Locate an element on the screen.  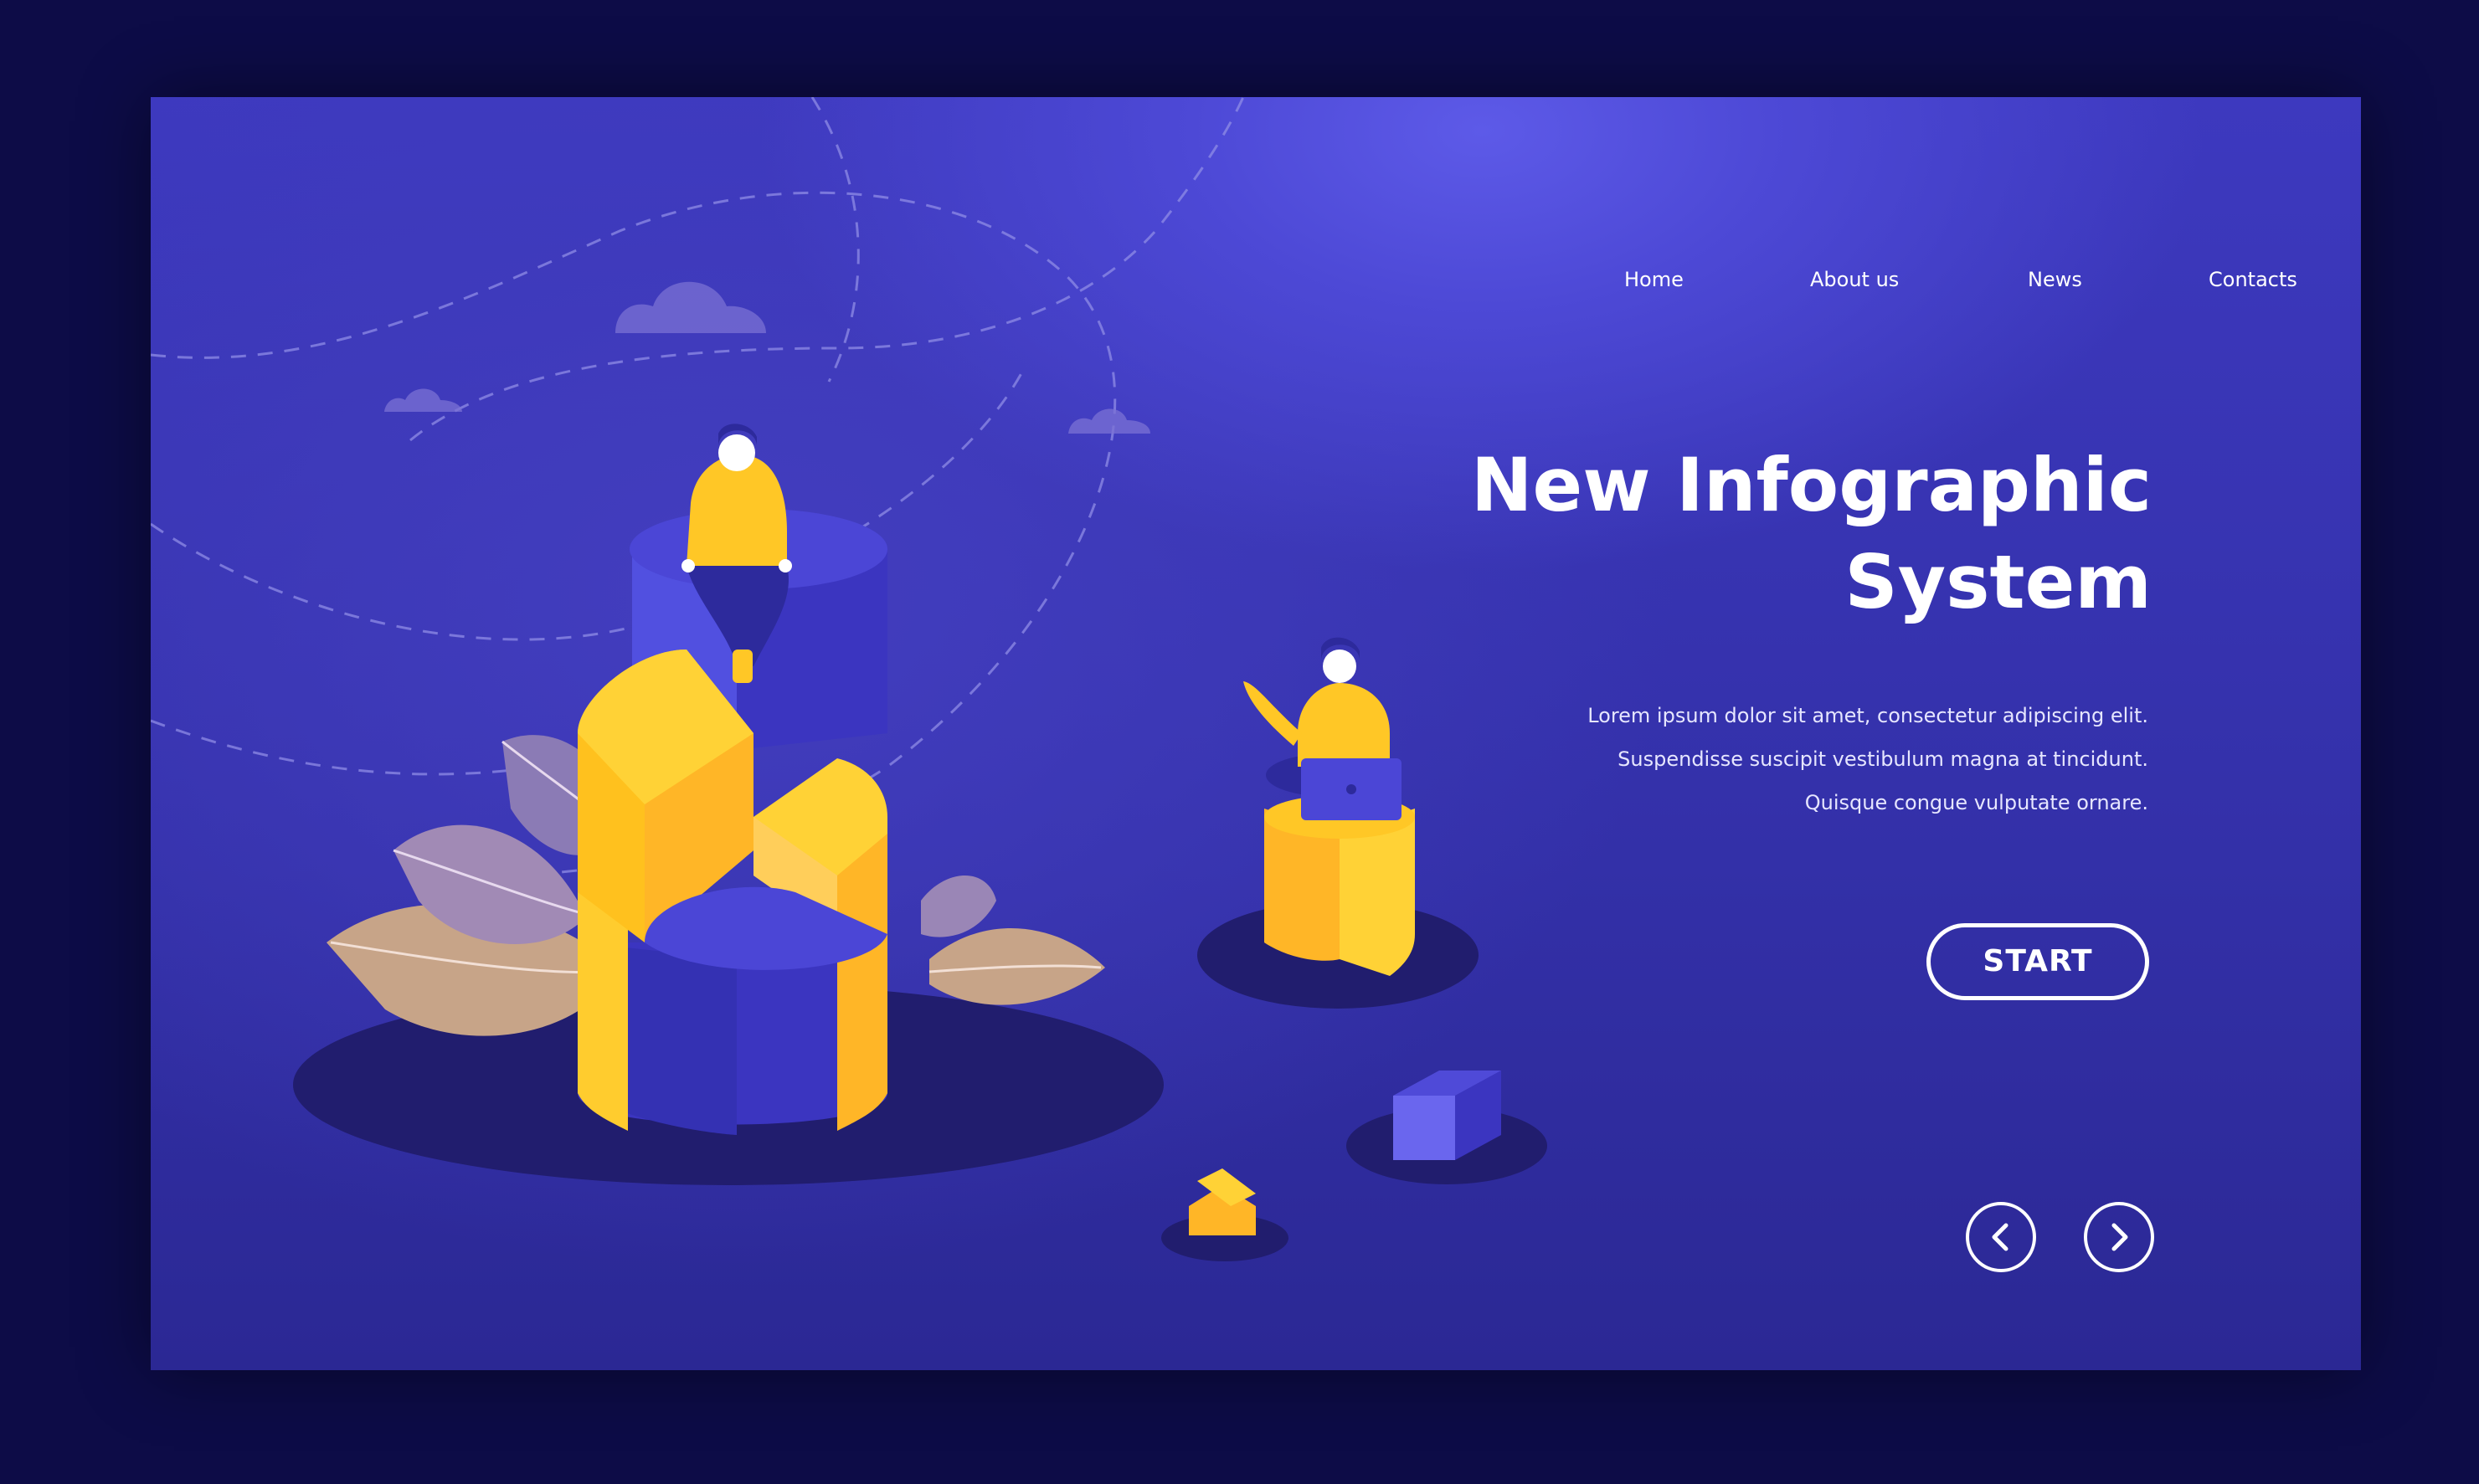
leaves-right is located at coordinates (1013, 940).